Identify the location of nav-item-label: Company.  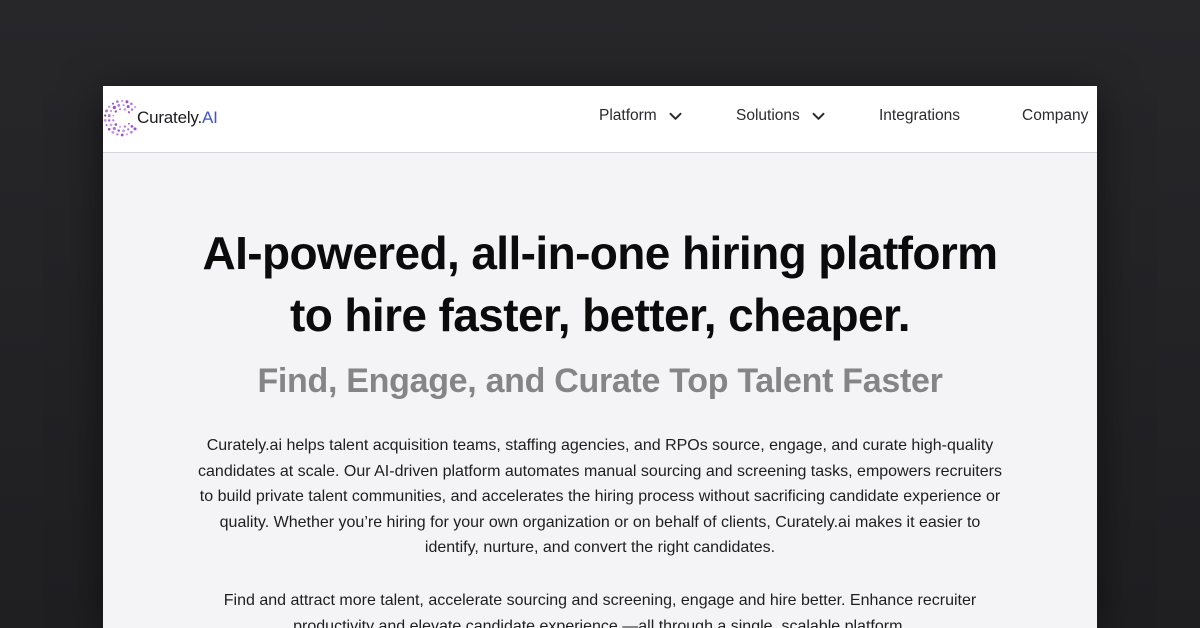
(1055, 115).